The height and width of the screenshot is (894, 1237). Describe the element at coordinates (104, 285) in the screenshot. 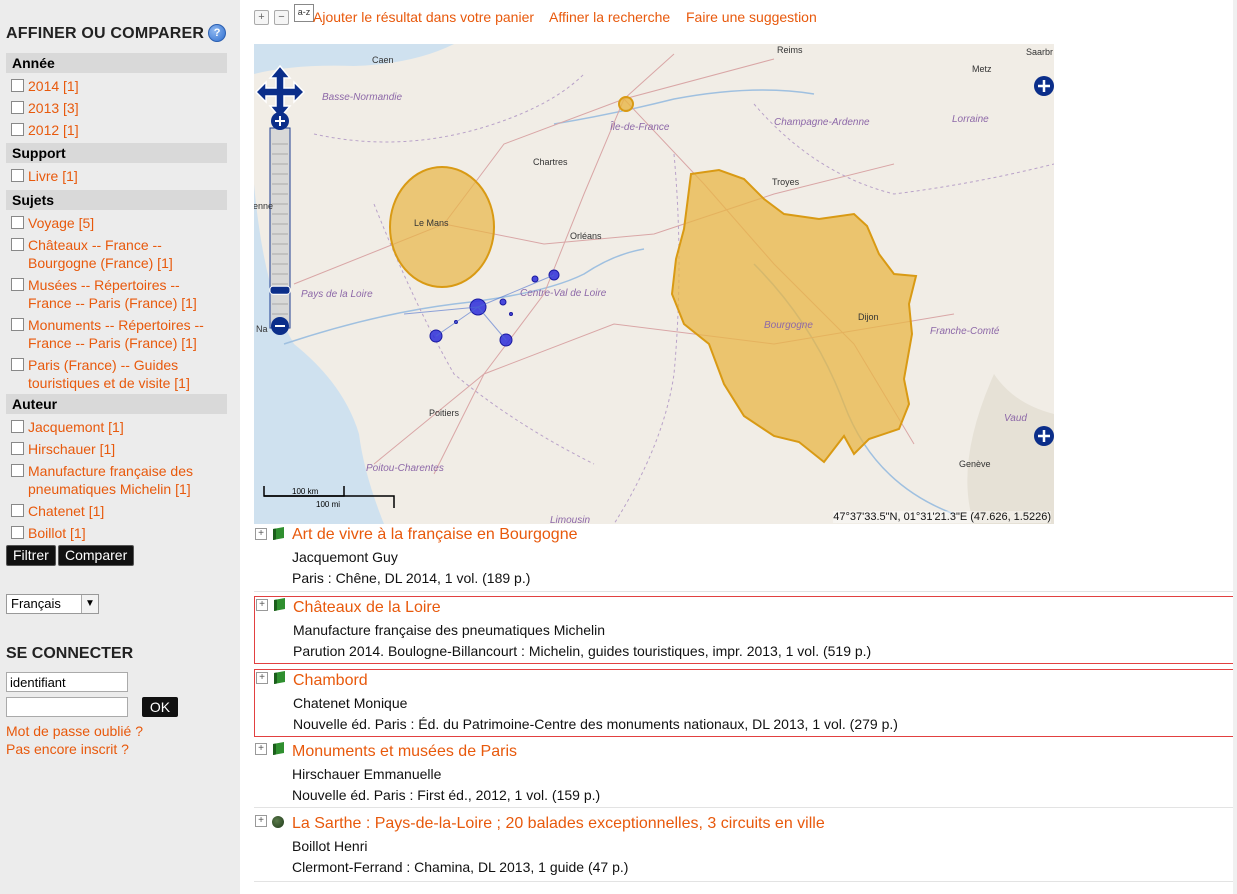

I see `facet-item-label: Musées -- Répertoires --` at that location.